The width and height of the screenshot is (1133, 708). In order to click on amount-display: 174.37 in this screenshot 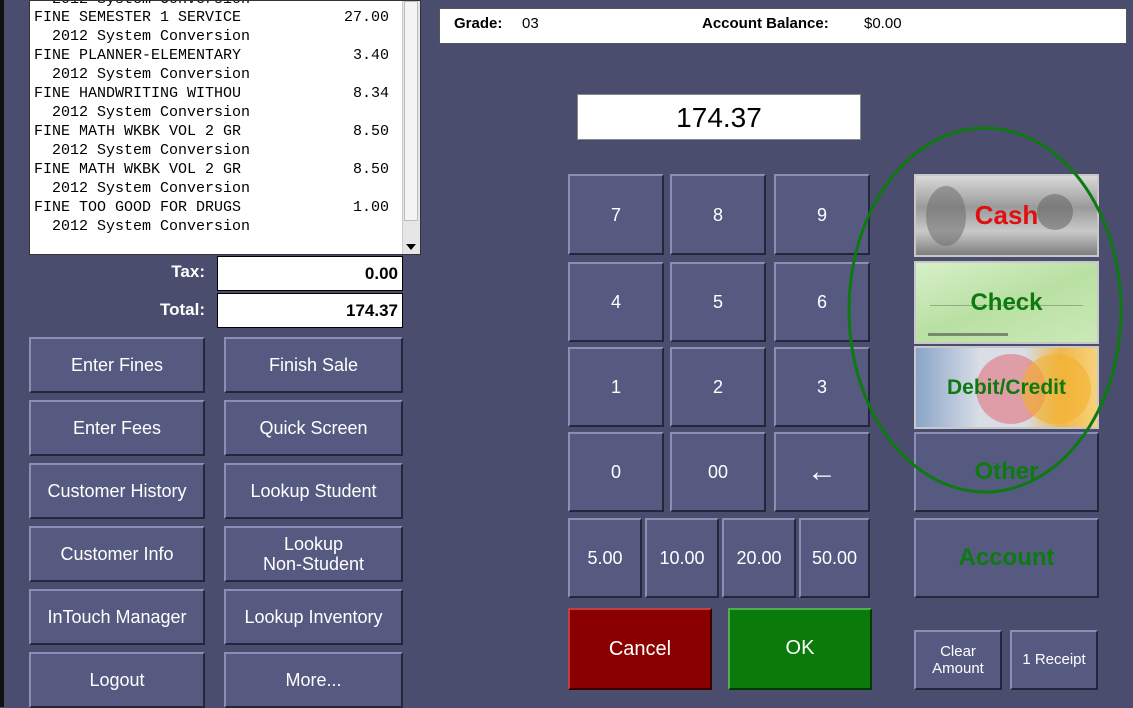, I will do `click(719, 117)`.